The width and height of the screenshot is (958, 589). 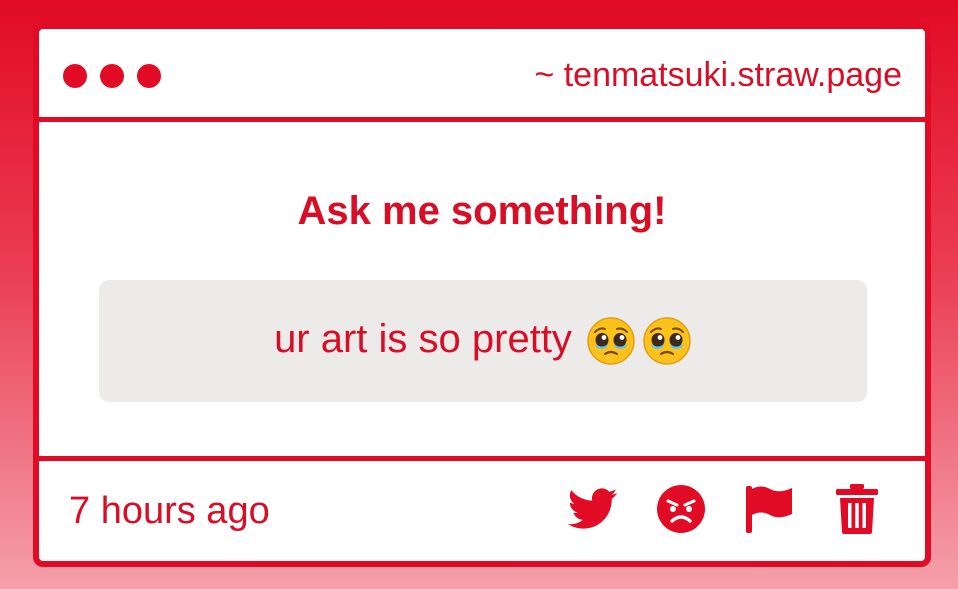 What do you see at coordinates (639, 341) in the screenshot?
I see `question-emojis` at bounding box center [639, 341].